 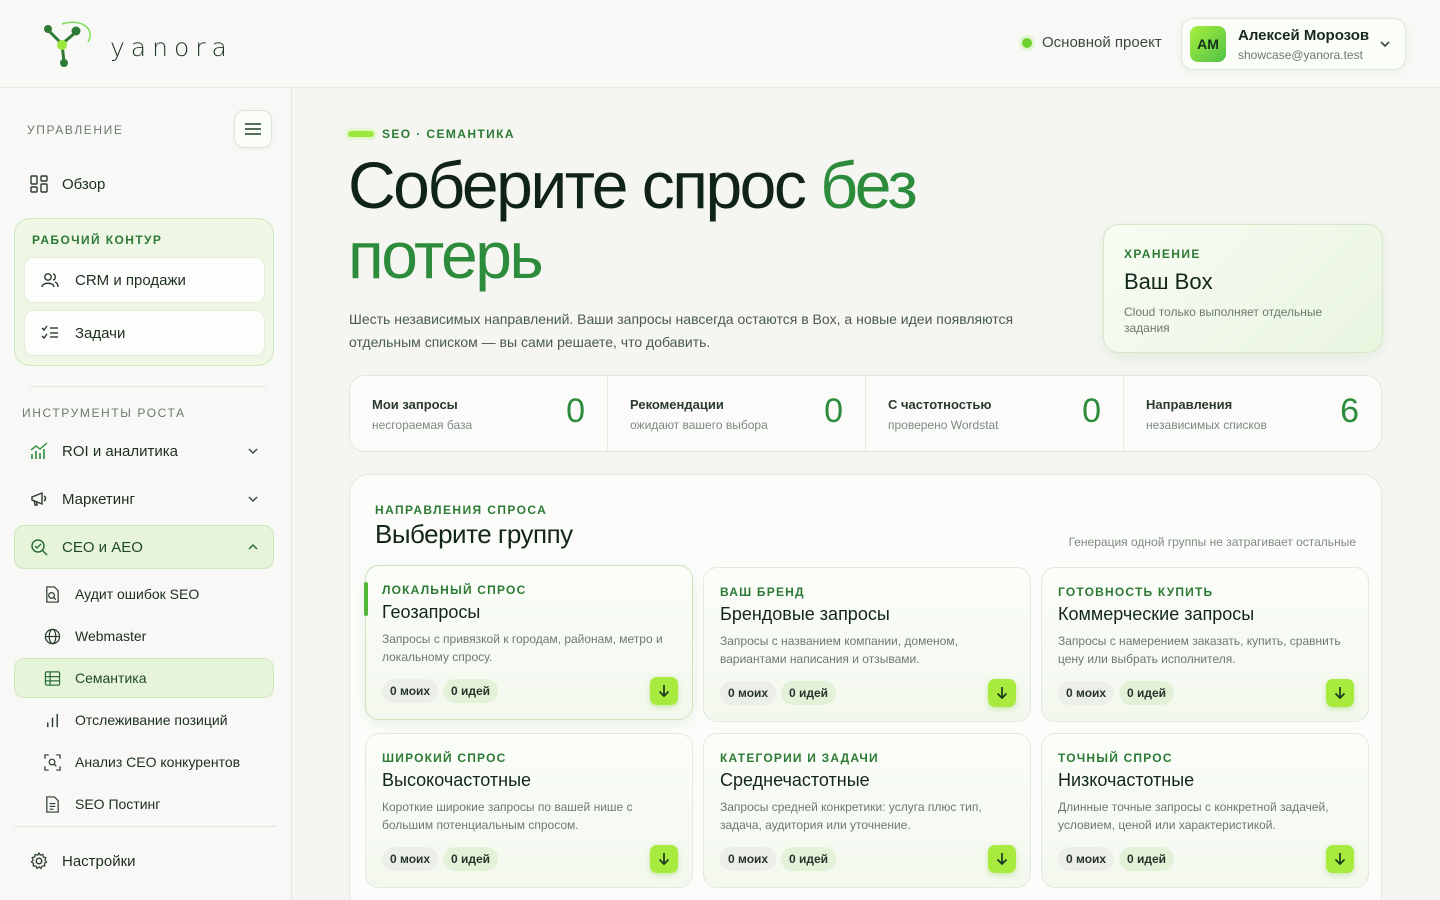 What do you see at coordinates (52, 636) in the screenshot?
I see `globe-icon` at bounding box center [52, 636].